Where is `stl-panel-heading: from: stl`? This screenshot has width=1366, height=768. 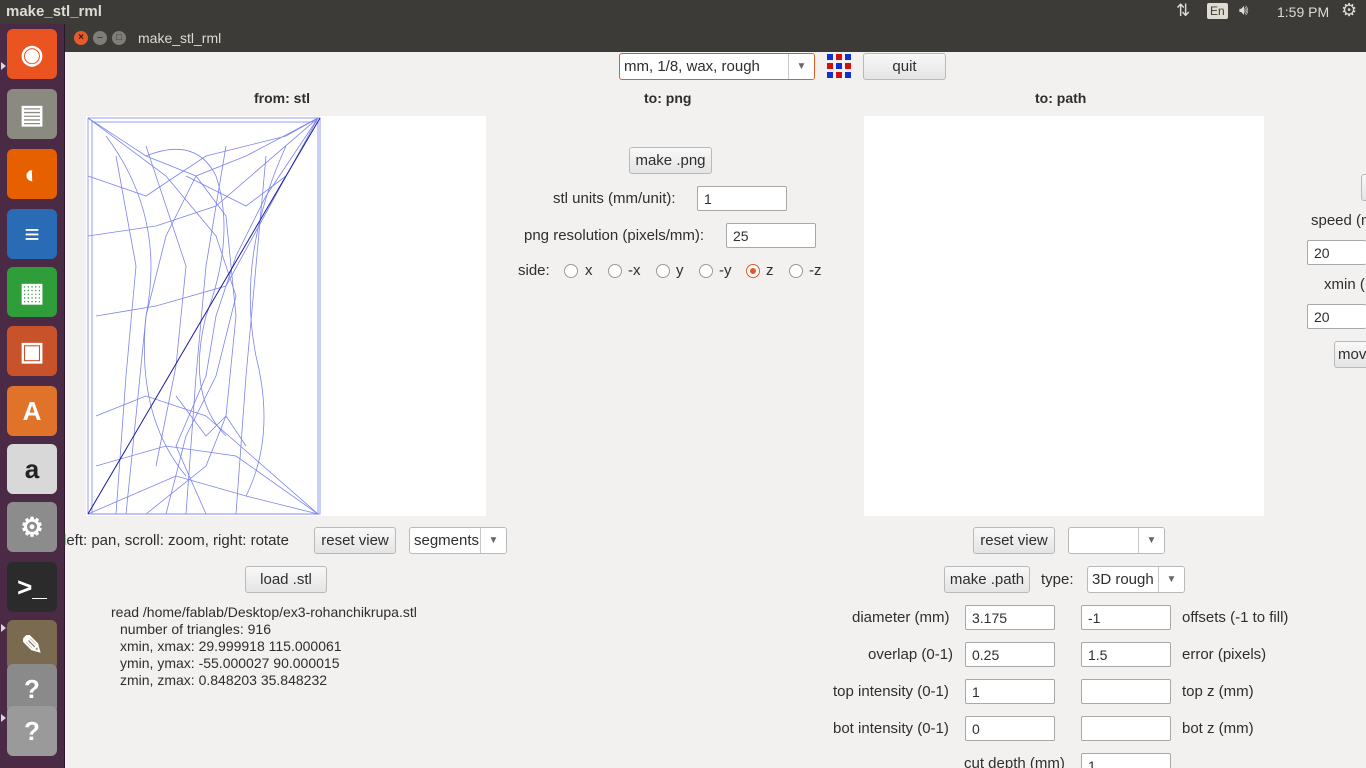 stl-panel-heading: from: stl is located at coordinates (282, 98).